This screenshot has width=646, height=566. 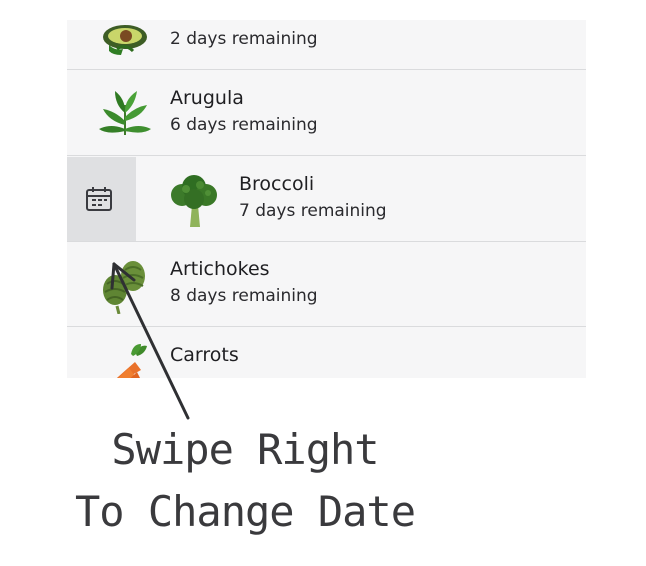 I want to click on artichoke-icon, so click(x=124, y=287).